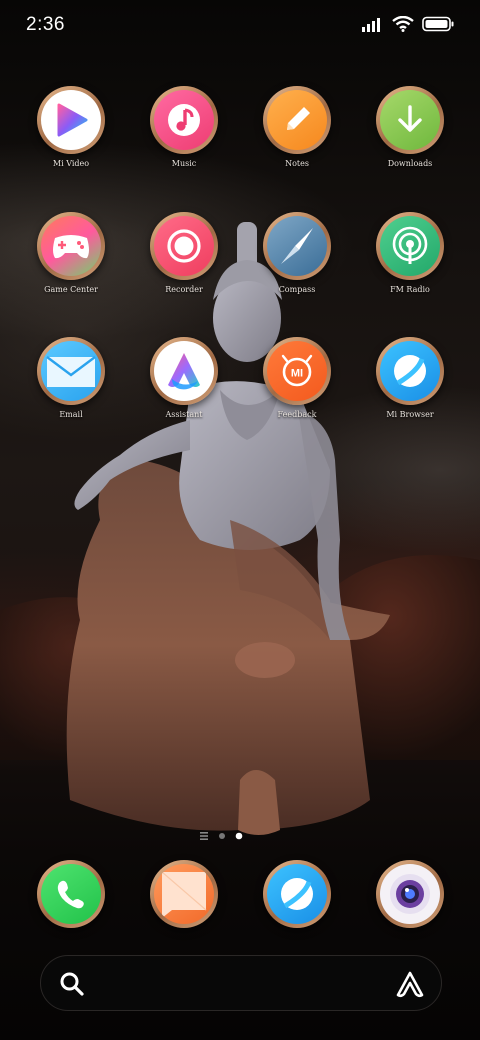  I want to click on search-icon, so click(72, 984).